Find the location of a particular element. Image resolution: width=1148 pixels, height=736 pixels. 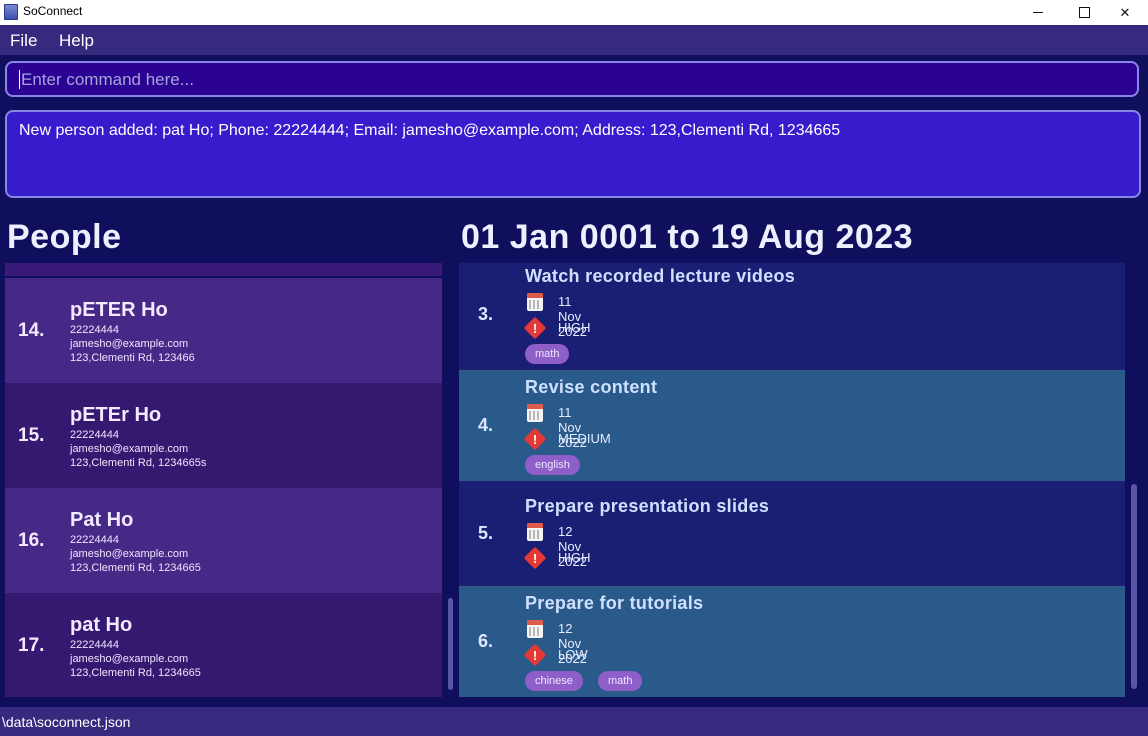

person-name: pETER Ho is located at coordinates (119, 310).